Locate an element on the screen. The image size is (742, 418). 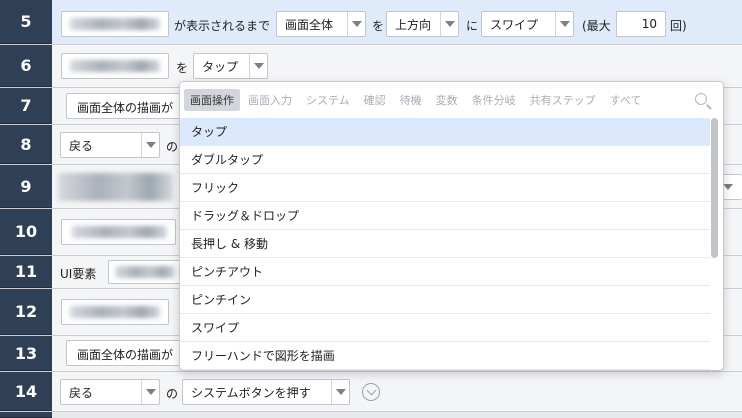
target-value: 画面全体 is located at coordinates (309, 24).